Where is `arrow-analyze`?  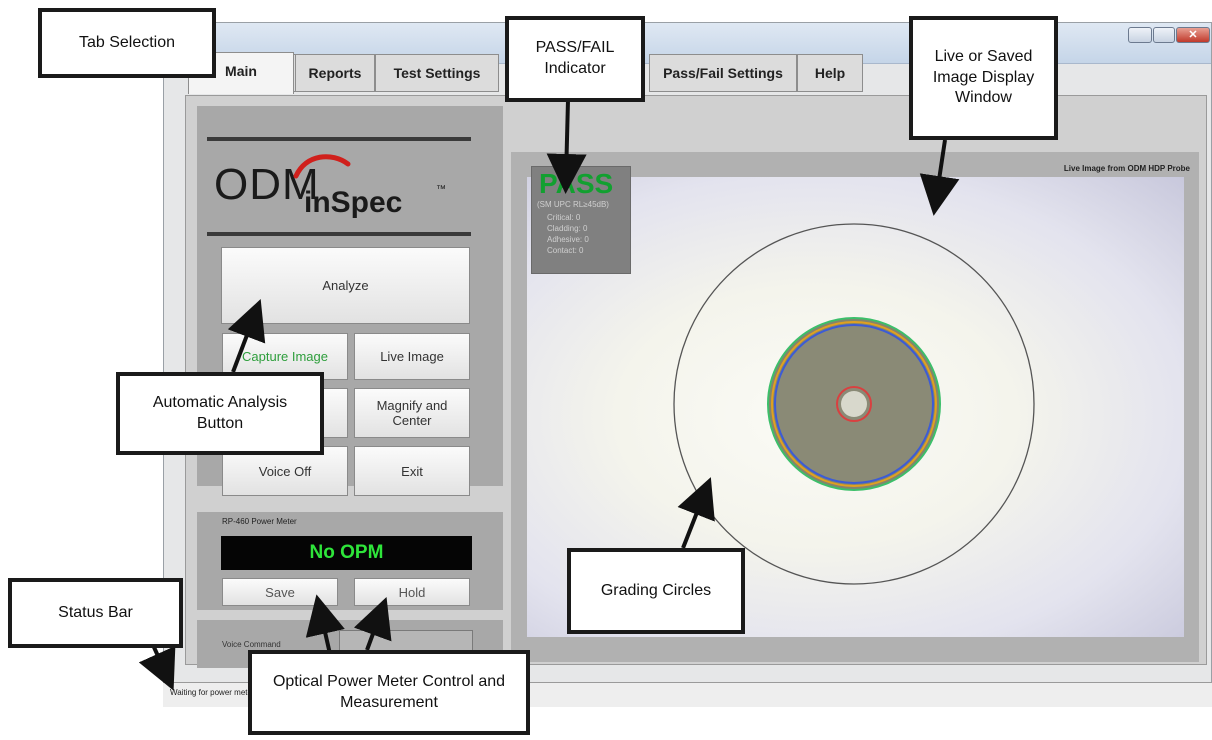
arrow-analyze is located at coordinates (246, 336).